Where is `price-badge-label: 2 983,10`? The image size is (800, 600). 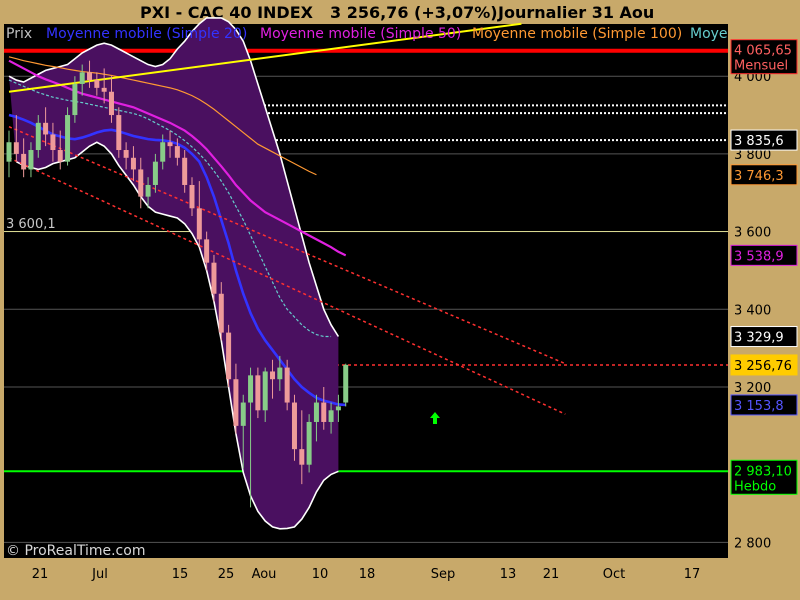 price-badge-label: 2 983,10 is located at coordinates (763, 471).